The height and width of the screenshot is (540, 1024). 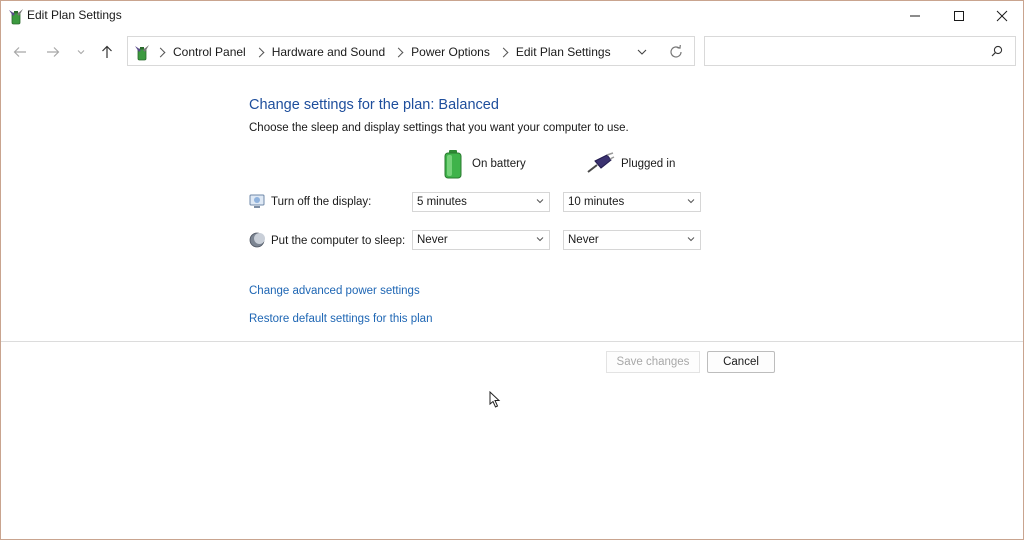 I want to click on minimize-icon, so click(x=915, y=16).